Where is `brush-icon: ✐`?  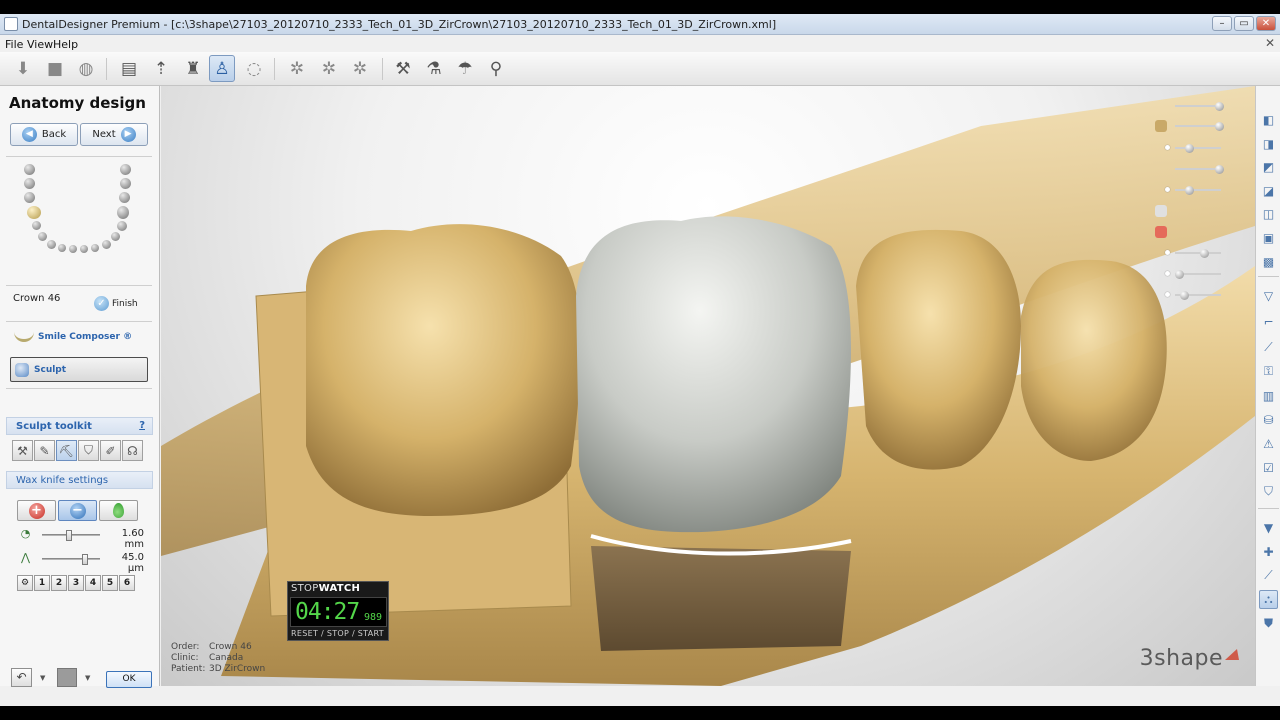
brush-icon: ✐ is located at coordinates (110, 450).